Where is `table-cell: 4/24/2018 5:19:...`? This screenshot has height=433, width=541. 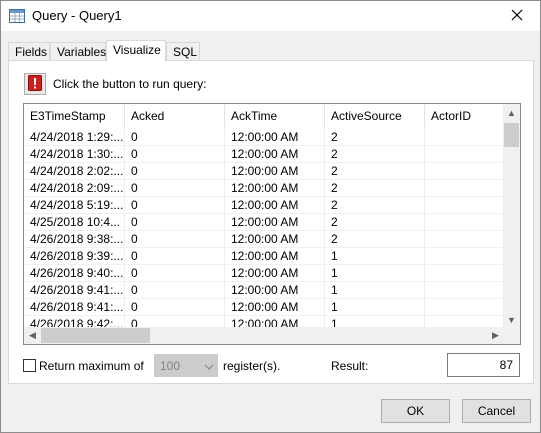 table-cell: 4/24/2018 5:19:... is located at coordinates (74, 205).